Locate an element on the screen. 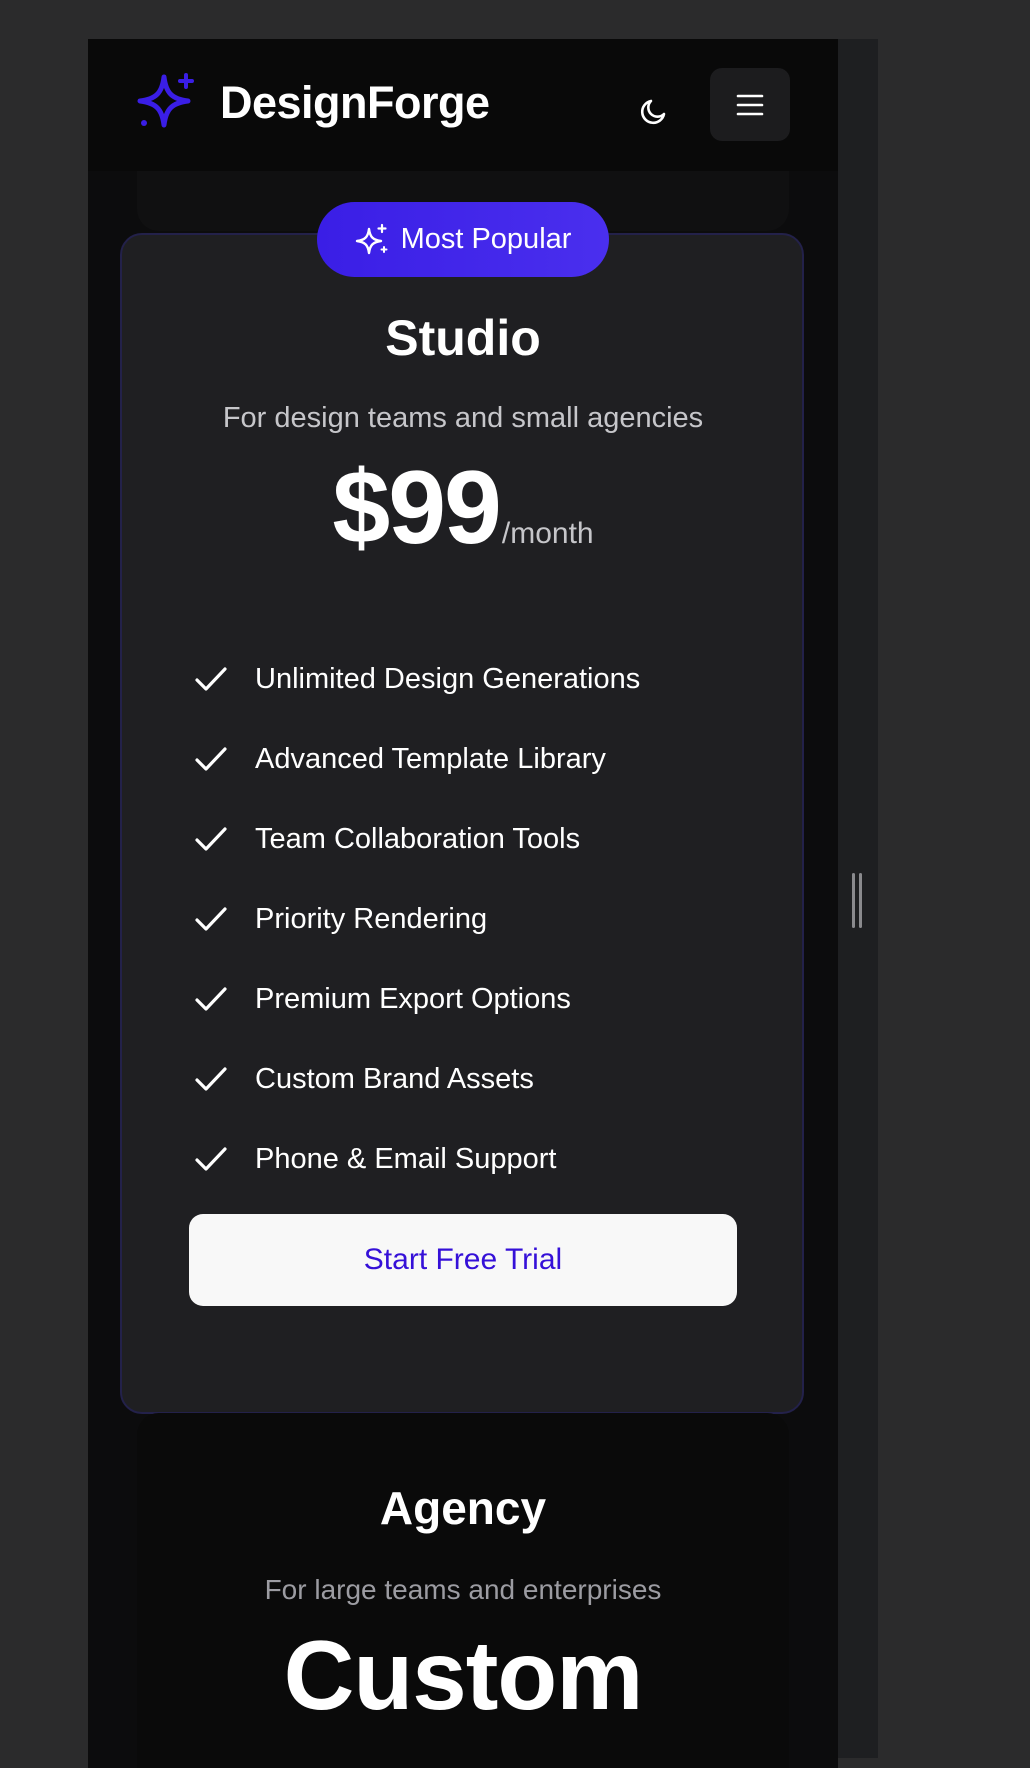 This screenshot has width=1030, height=1768. start-free-trial-button: Start Free Trial is located at coordinates (463, 1260).